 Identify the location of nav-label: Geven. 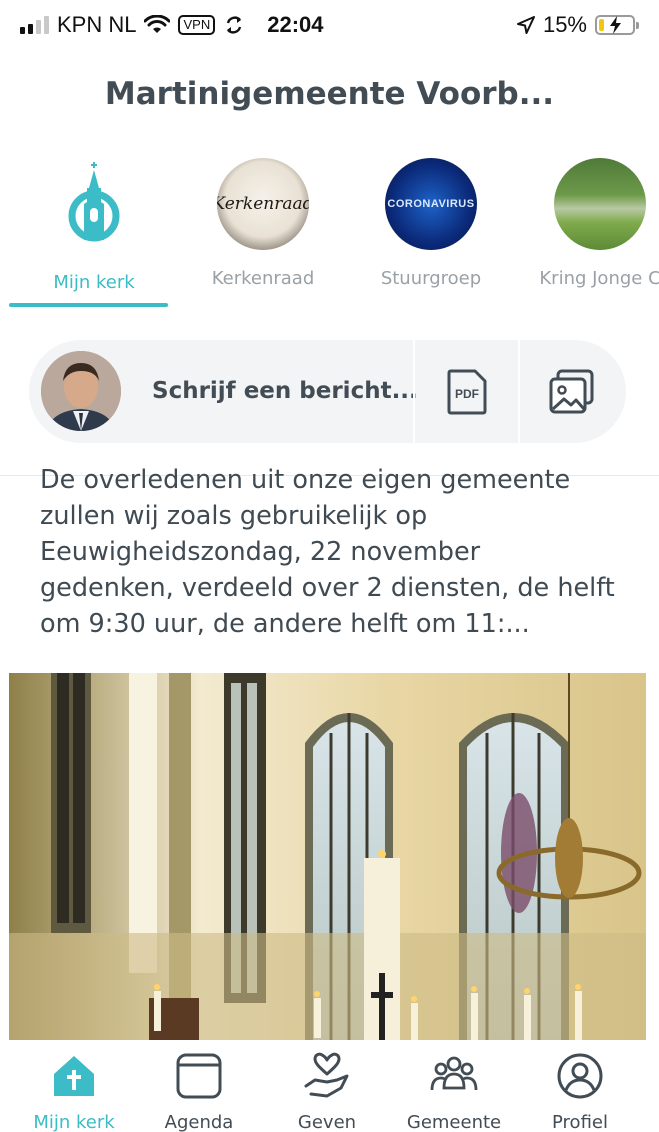
(327, 1122).